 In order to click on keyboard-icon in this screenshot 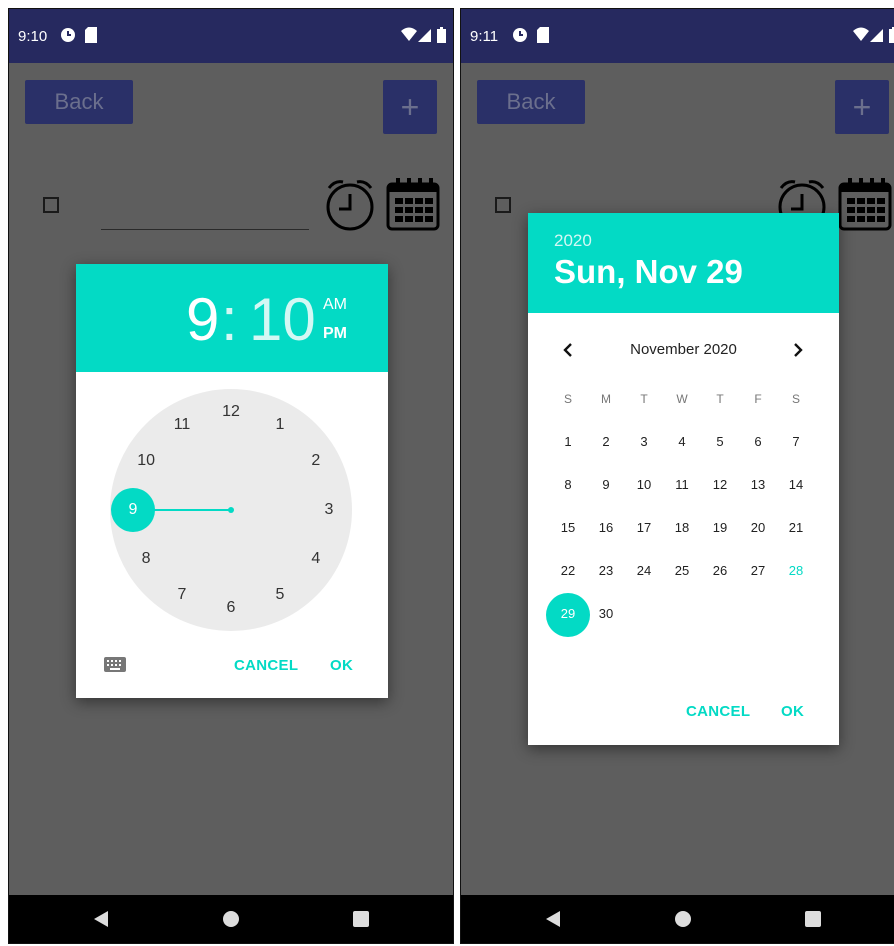, I will do `click(115, 665)`.